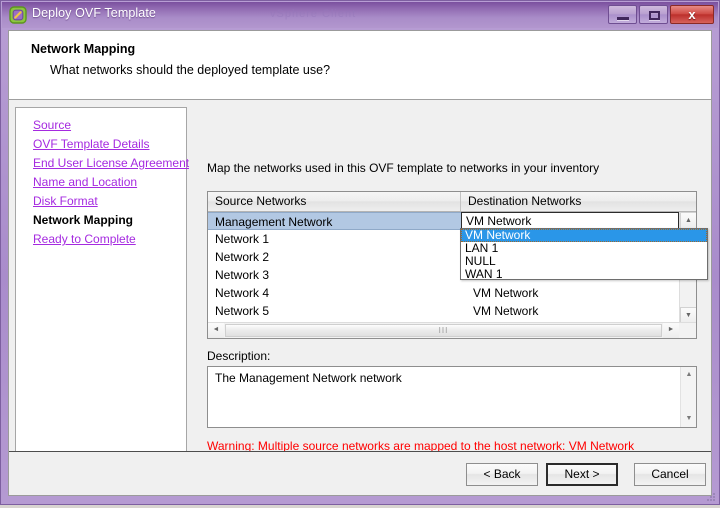 The image size is (720, 508). Describe the element at coordinates (216, 330) in the screenshot. I see `scroll-left-icon: ◄` at that location.